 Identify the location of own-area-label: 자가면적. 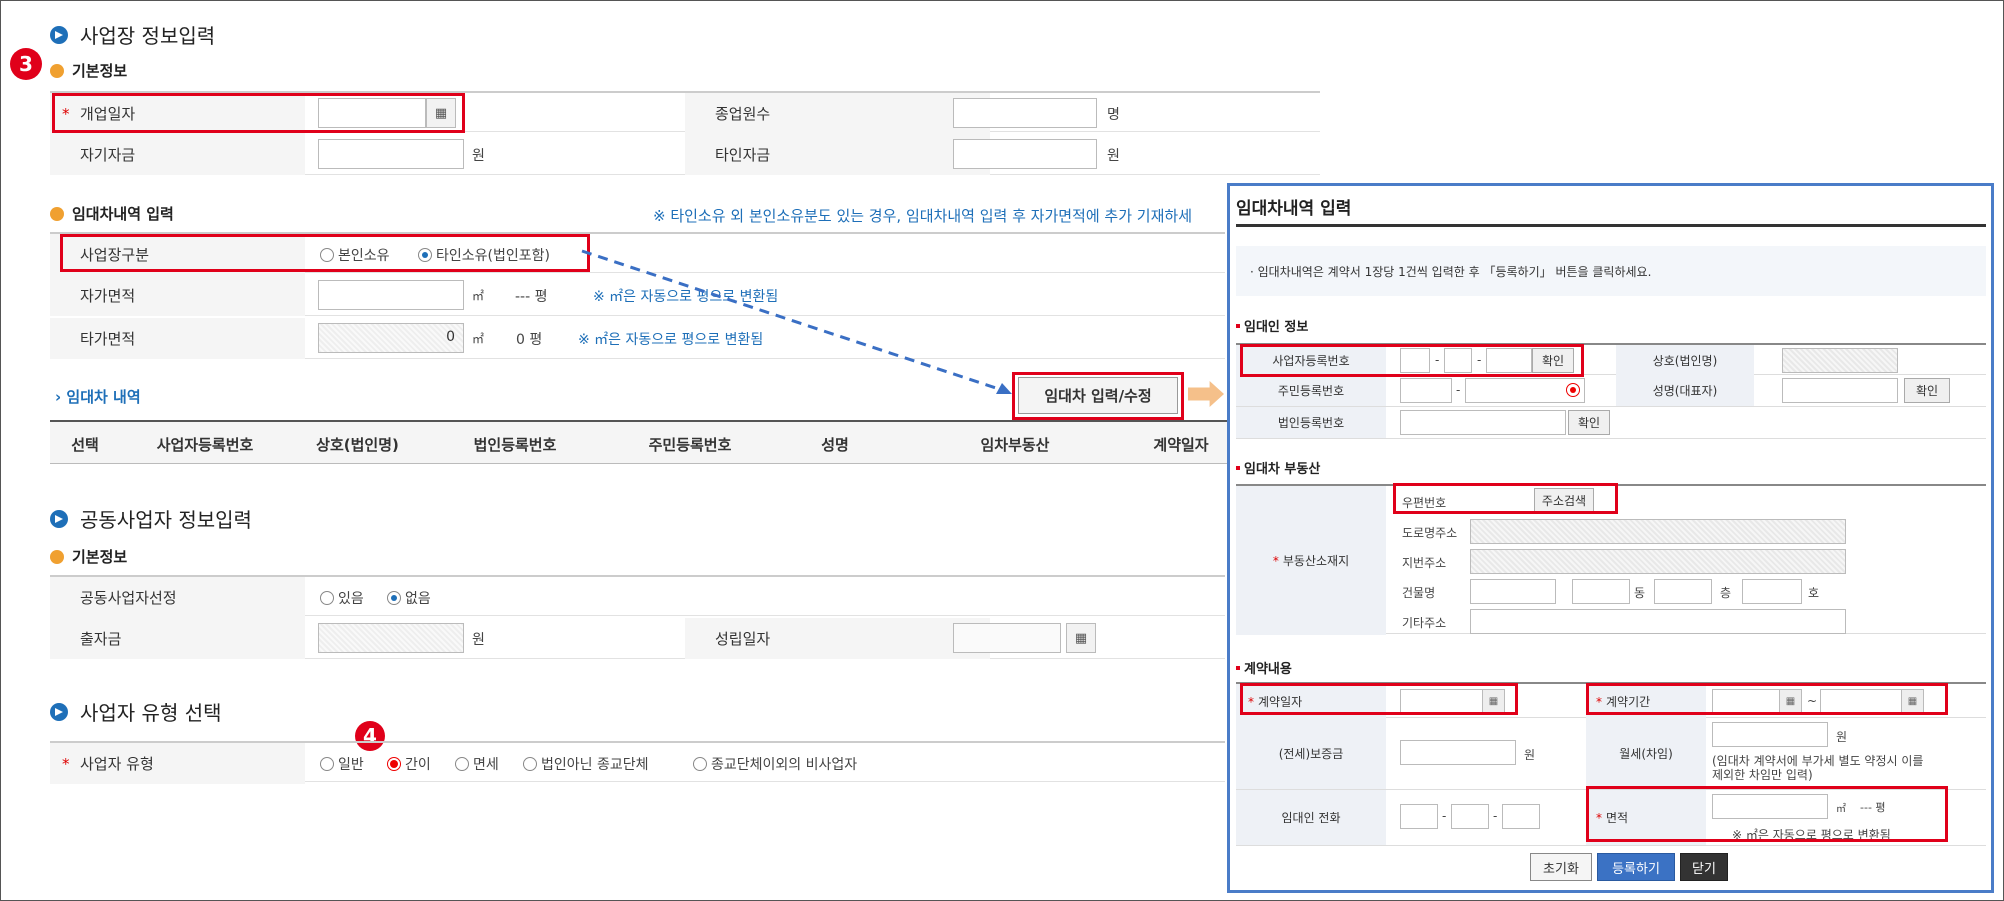
(177, 295).